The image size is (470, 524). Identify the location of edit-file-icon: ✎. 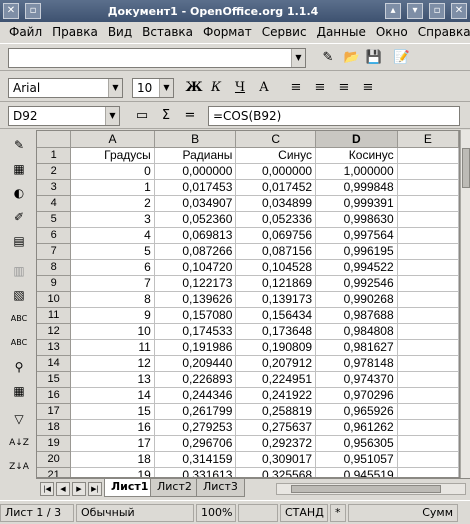
(328, 58).